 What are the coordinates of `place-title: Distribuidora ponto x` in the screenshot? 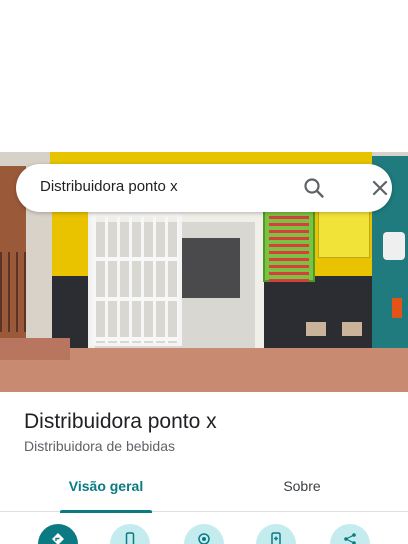 It's located at (120, 421).